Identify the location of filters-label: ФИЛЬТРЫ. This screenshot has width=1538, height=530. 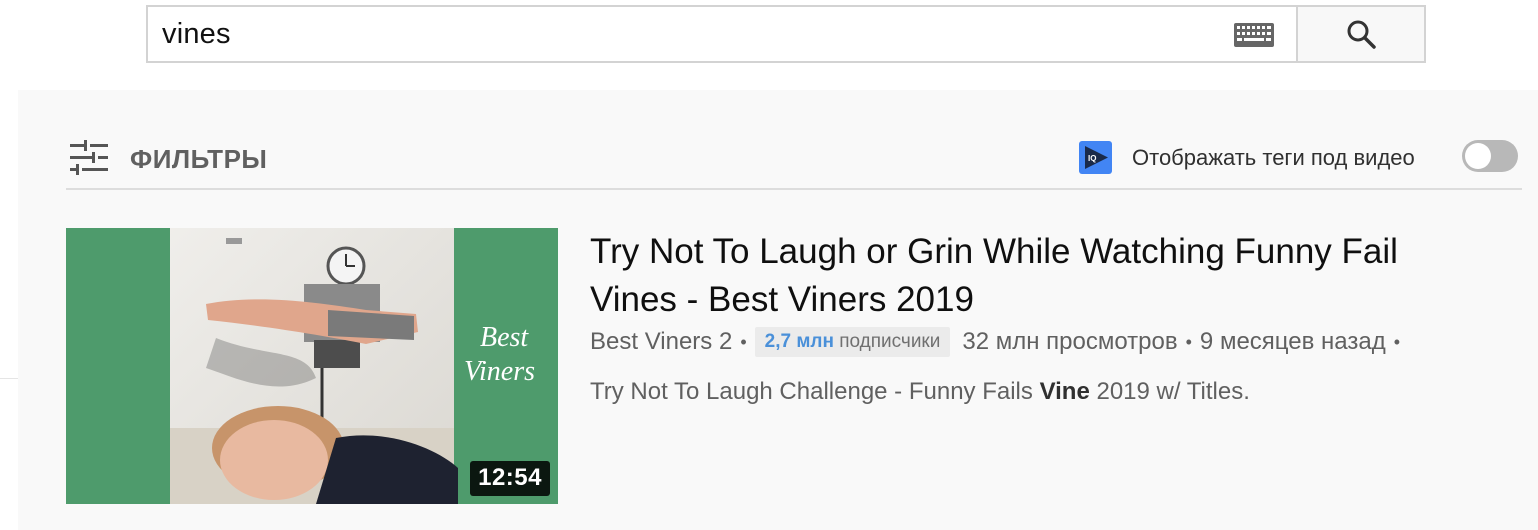
(198, 159).